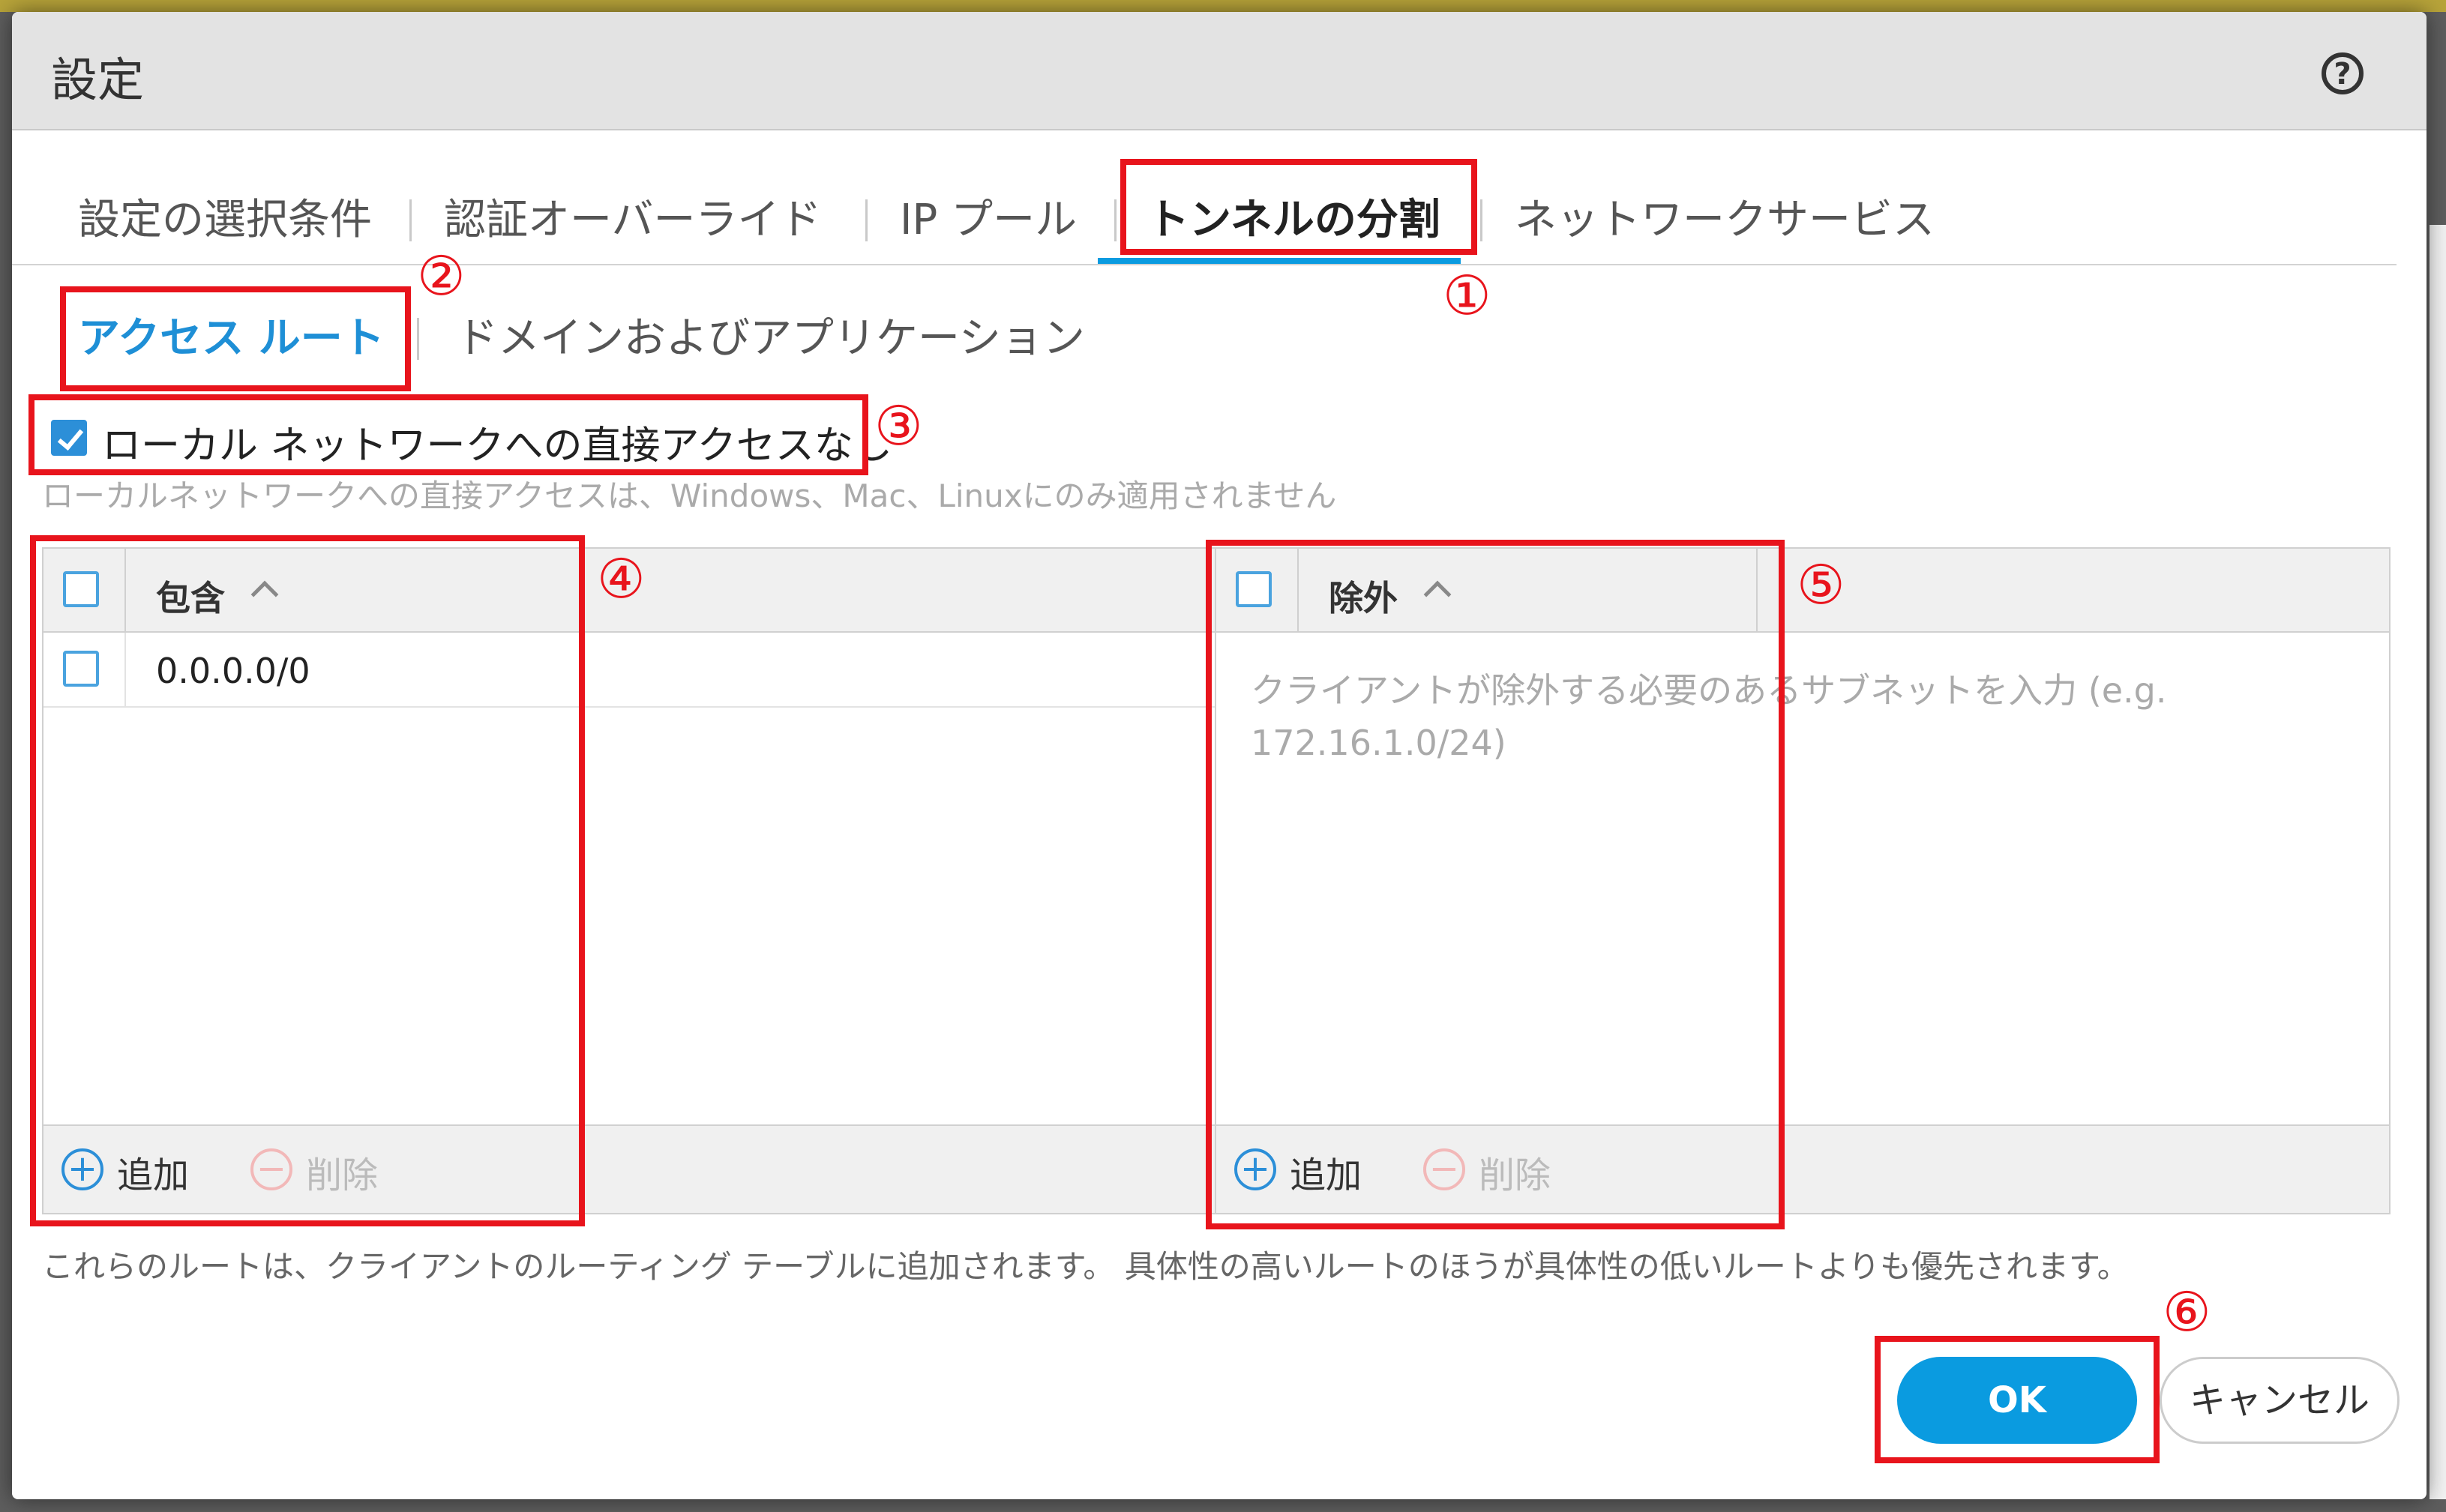 The height and width of the screenshot is (1512, 2446). I want to click on dialog-title: 設定, so click(98, 79).